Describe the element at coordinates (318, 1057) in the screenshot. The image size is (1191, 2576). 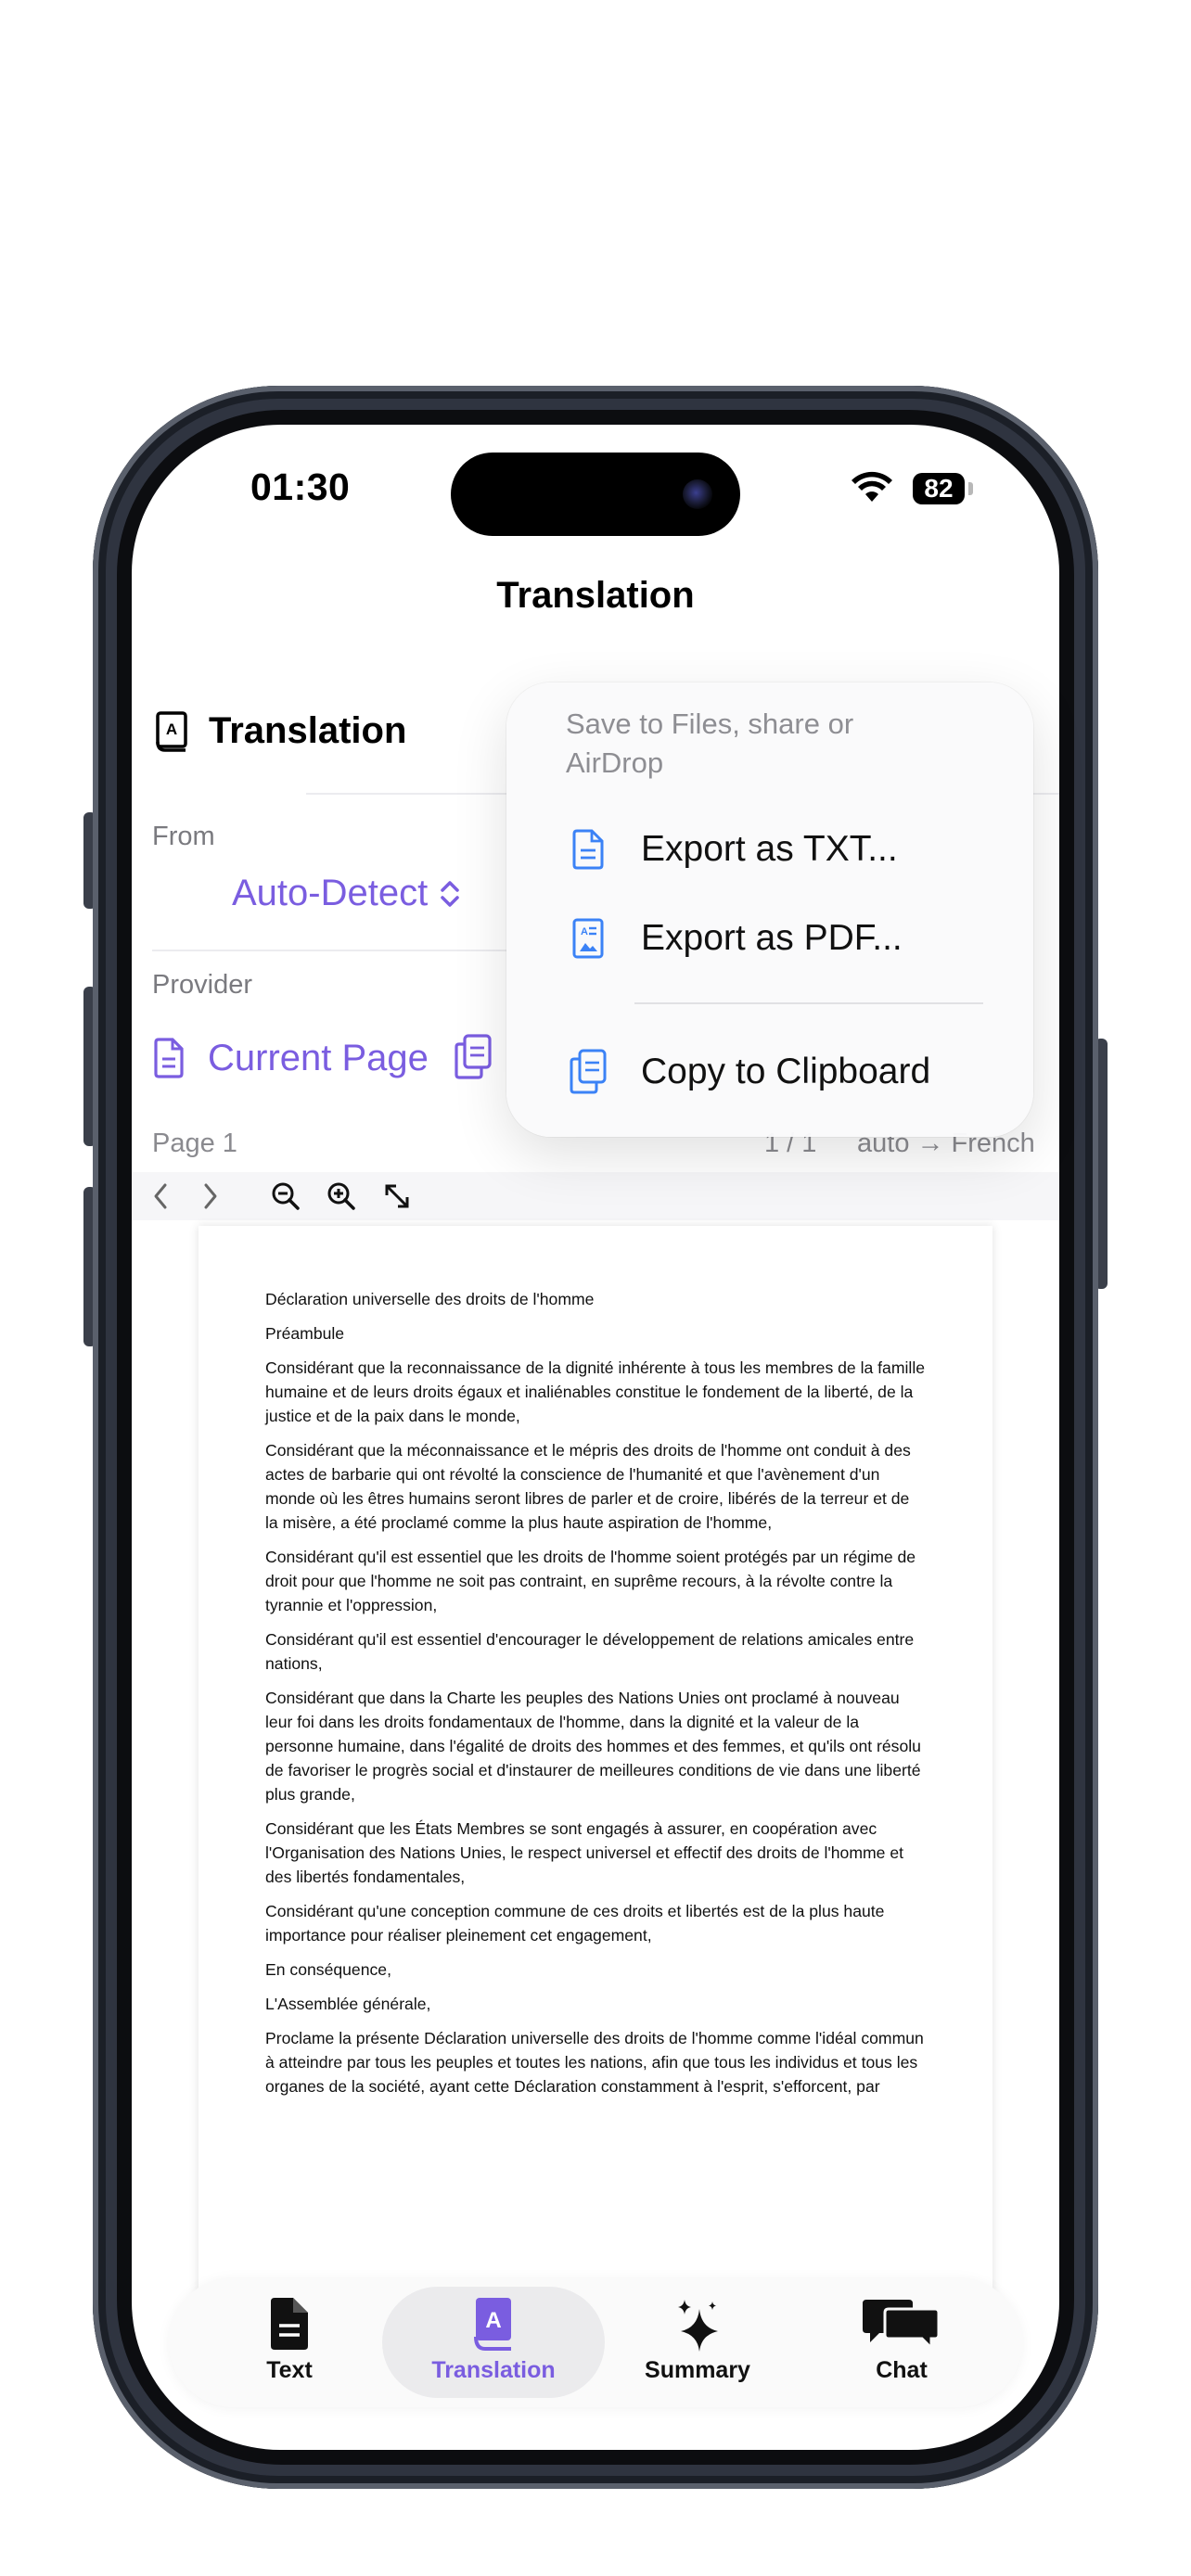
I see `provider-value: Current Page` at that location.